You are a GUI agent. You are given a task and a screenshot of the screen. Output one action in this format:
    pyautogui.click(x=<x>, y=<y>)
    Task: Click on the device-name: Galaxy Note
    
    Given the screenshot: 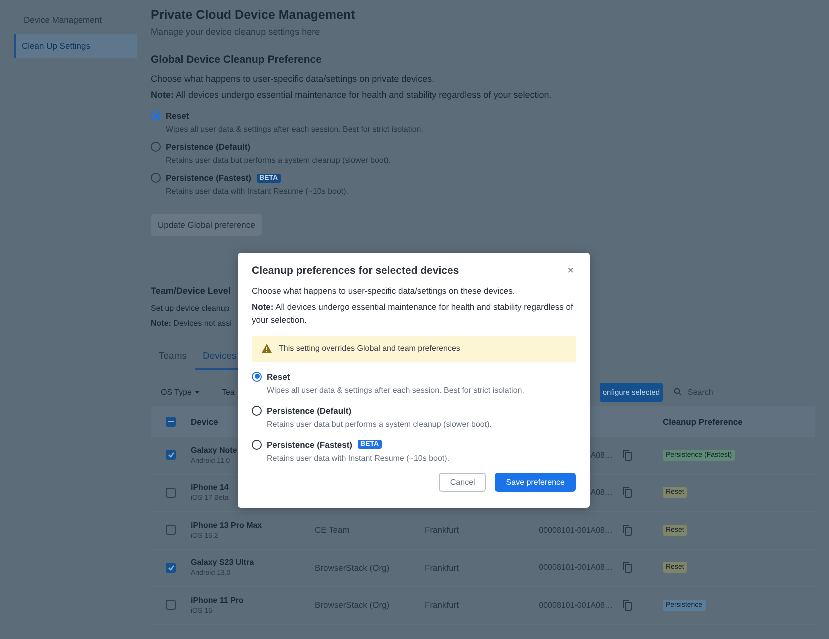 What is the action you would take?
    pyautogui.click(x=214, y=450)
    